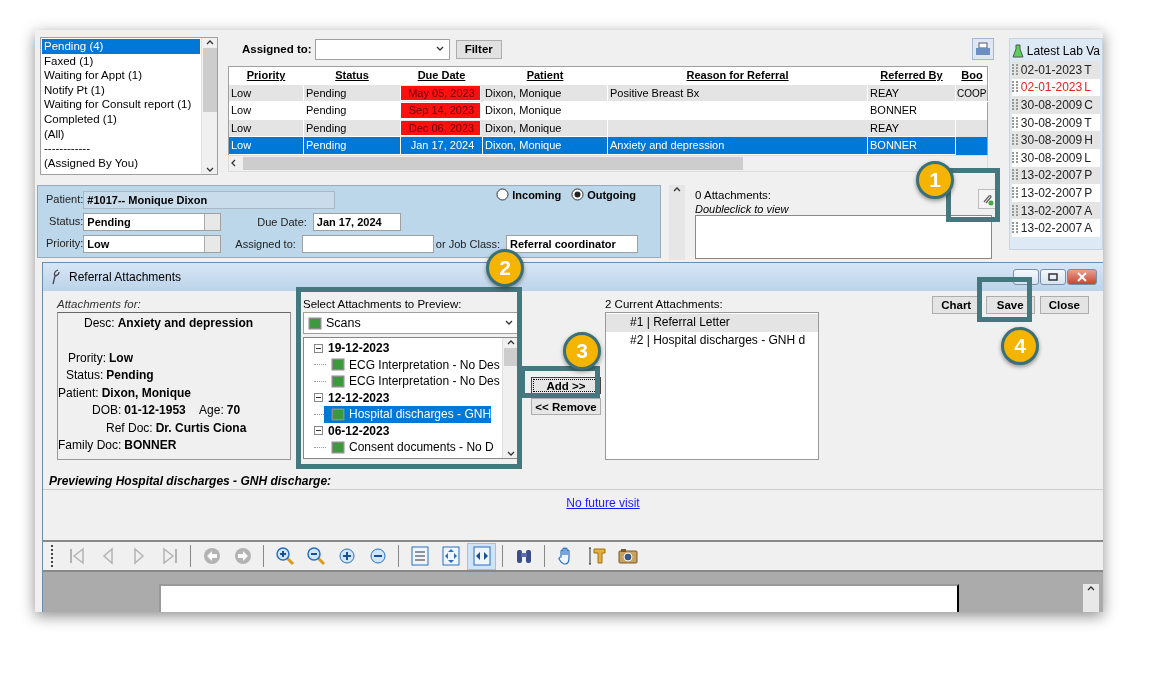  What do you see at coordinates (356, 221) in the screenshot?
I see `due-date-field: Jan 17, 2024` at bounding box center [356, 221].